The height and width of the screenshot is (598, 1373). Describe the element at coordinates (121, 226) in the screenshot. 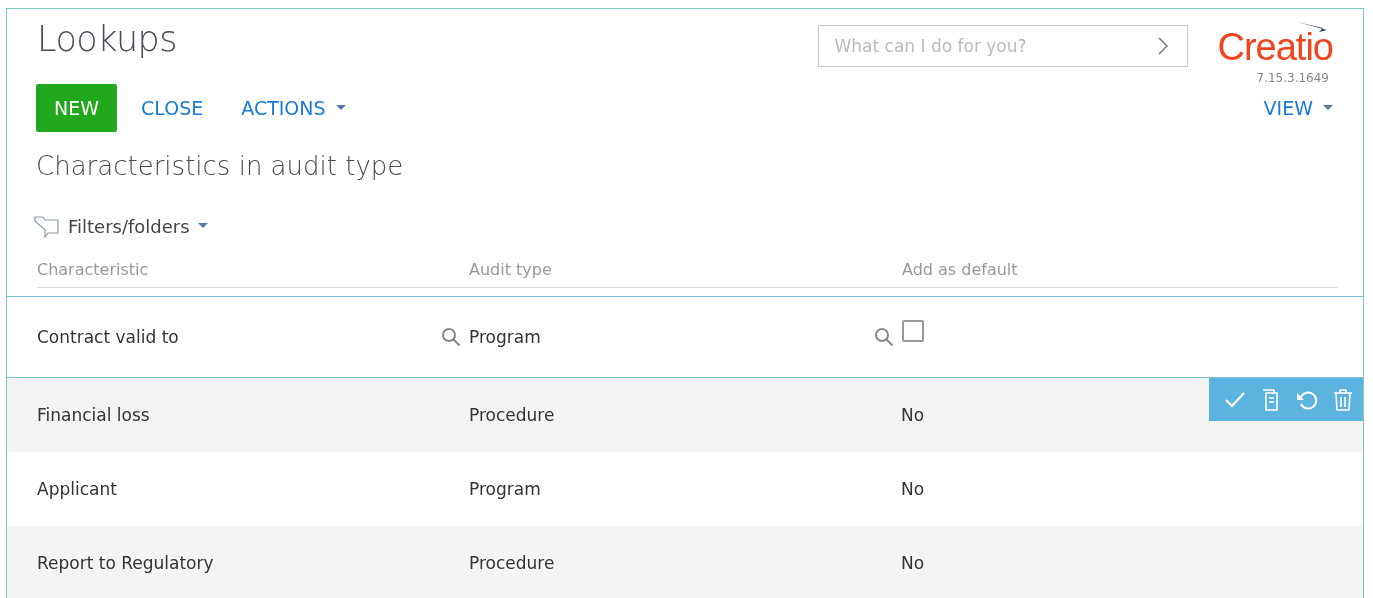

I see `filters-button: Filters/folders` at that location.